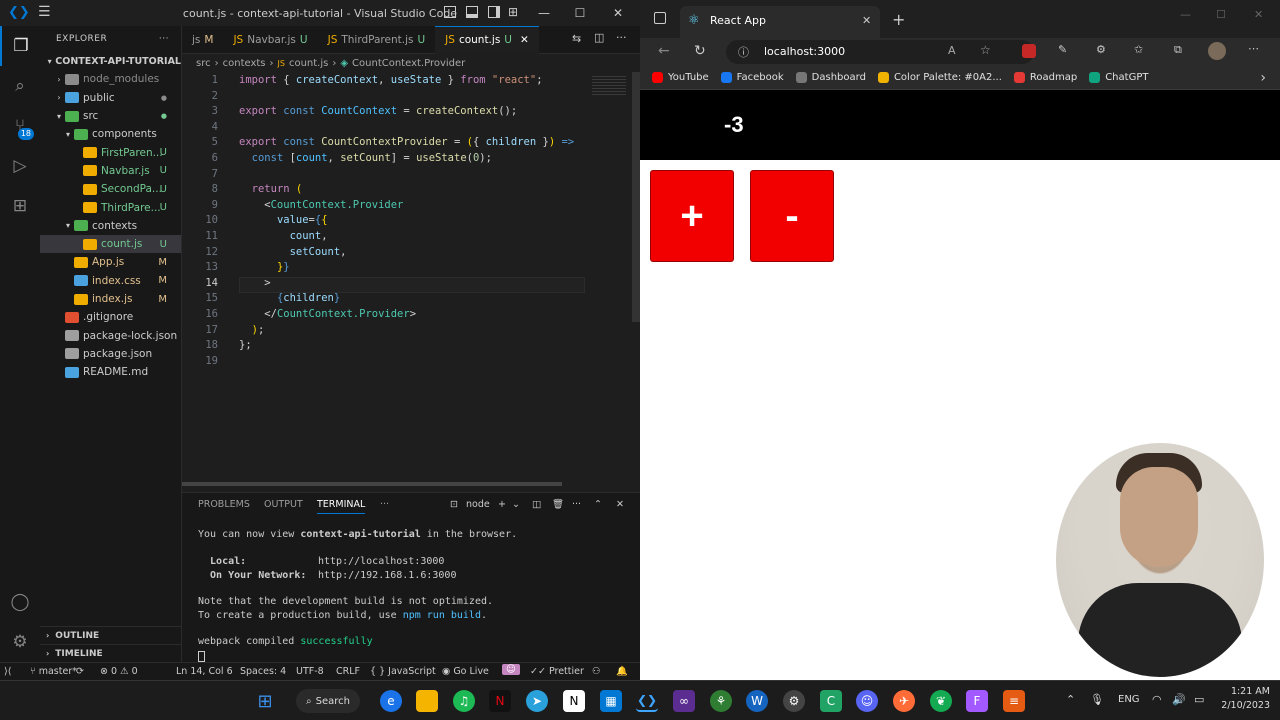 The width and height of the screenshot is (1280, 720). I want to click on address-bar: ⓘ localhost:3000 A ☆, so click(880, 52).